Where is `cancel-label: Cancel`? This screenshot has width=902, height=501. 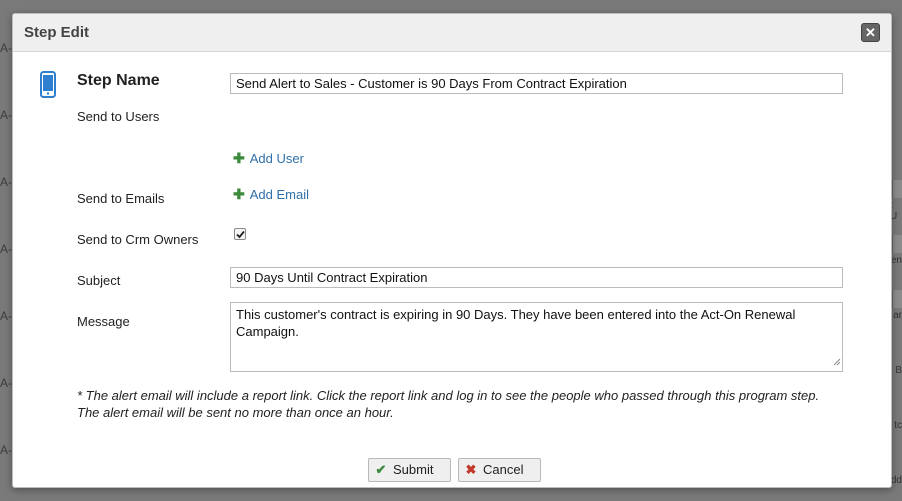
cancel-label: Cancel is located at coordinates (503, 469).